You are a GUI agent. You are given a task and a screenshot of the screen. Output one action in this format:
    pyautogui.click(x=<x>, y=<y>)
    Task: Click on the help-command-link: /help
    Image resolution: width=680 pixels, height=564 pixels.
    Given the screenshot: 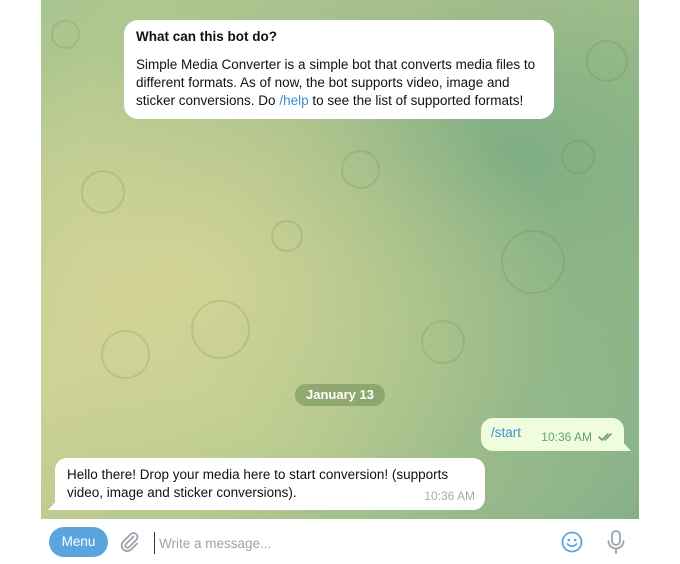 What is the action you would take?
    pyautogui.click(x=293, y=100)
    